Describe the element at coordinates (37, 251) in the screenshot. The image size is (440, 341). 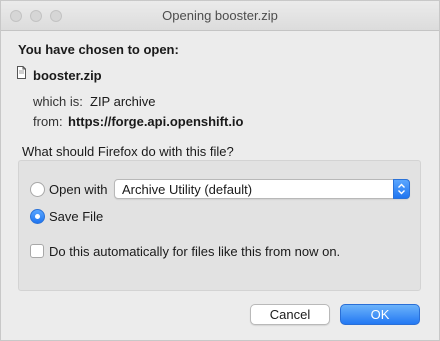
I see `auto-action-checkbox` at that location.